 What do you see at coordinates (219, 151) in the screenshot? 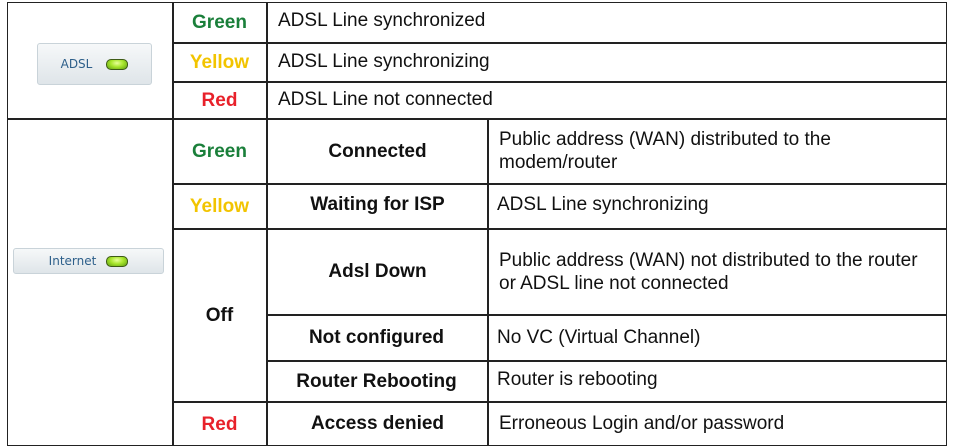
I see `internet-color-green: Green` at bounding box center [219, 151].